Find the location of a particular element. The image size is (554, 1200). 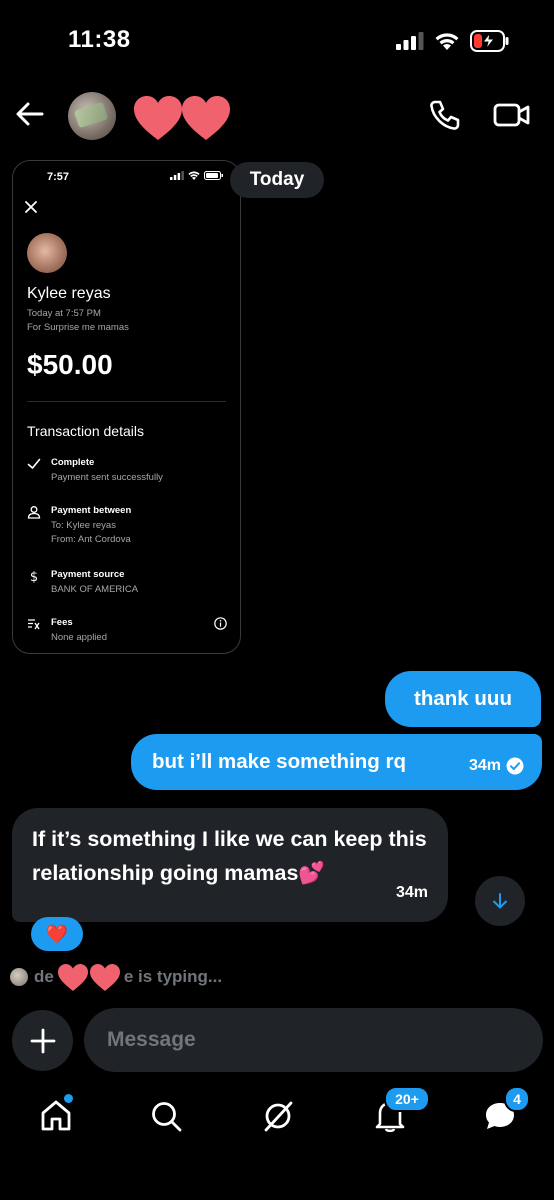

phone-icon is located at coordinates (445, 115).